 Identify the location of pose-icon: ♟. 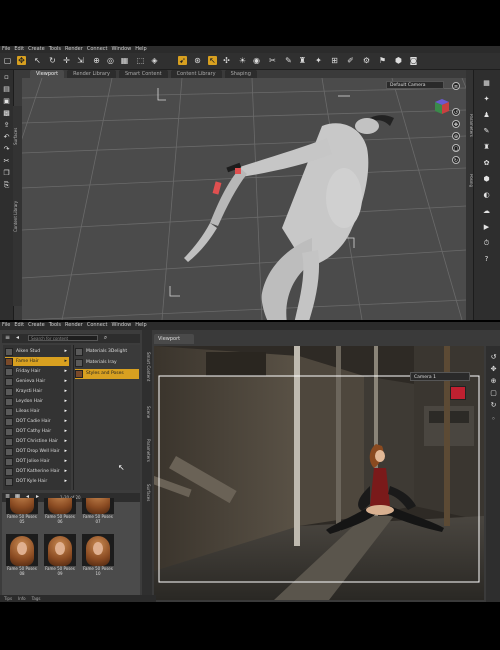
(486, 115).